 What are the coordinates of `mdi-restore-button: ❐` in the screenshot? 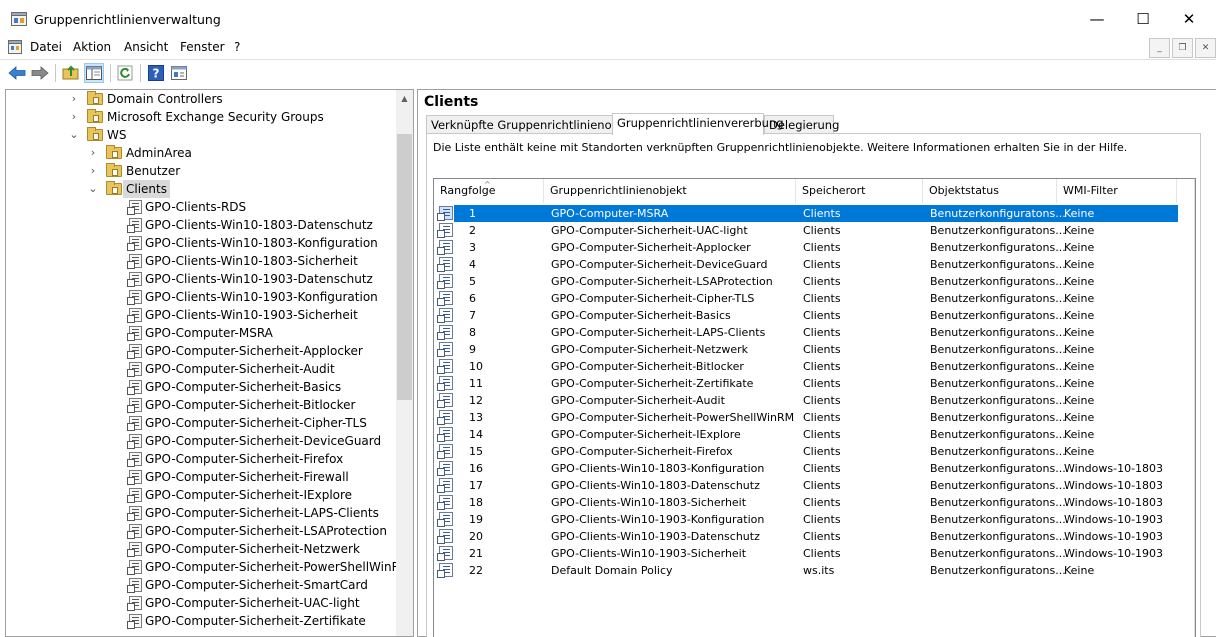 It's located at (1182, 48).